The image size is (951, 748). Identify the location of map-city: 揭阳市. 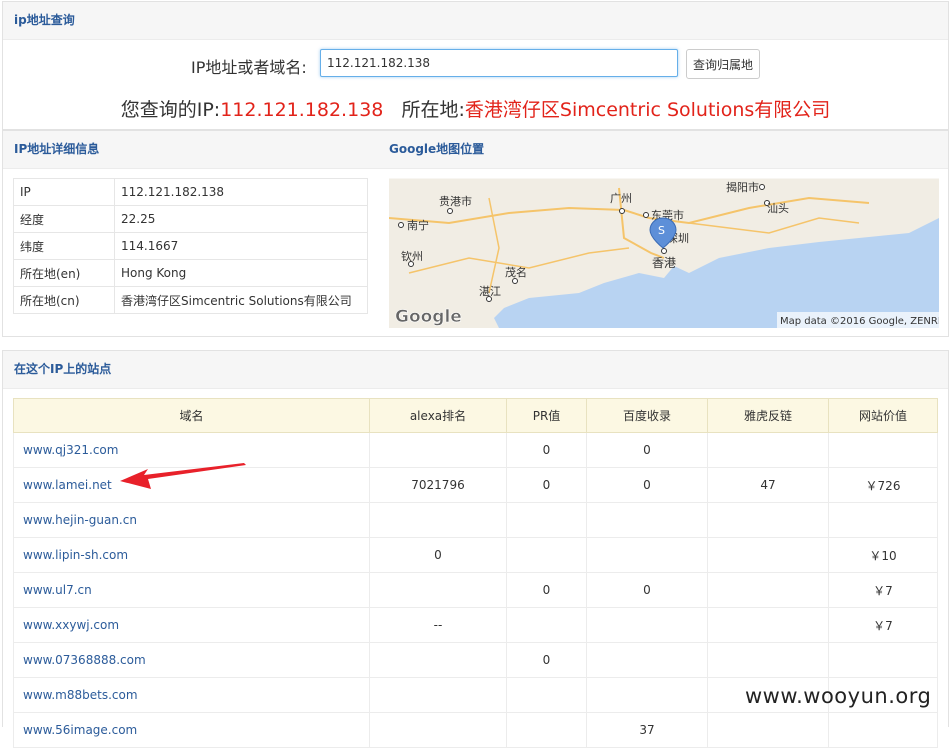
(742, 187).